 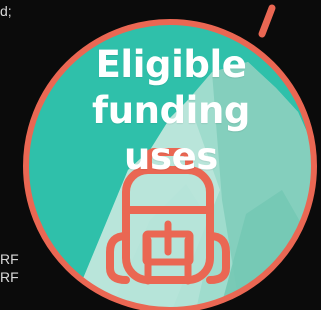 What do you see at coordinates (171, 64) in the screenshot?
I see `badge-title-line-1: Eligible` at bounding box center [171, 64].